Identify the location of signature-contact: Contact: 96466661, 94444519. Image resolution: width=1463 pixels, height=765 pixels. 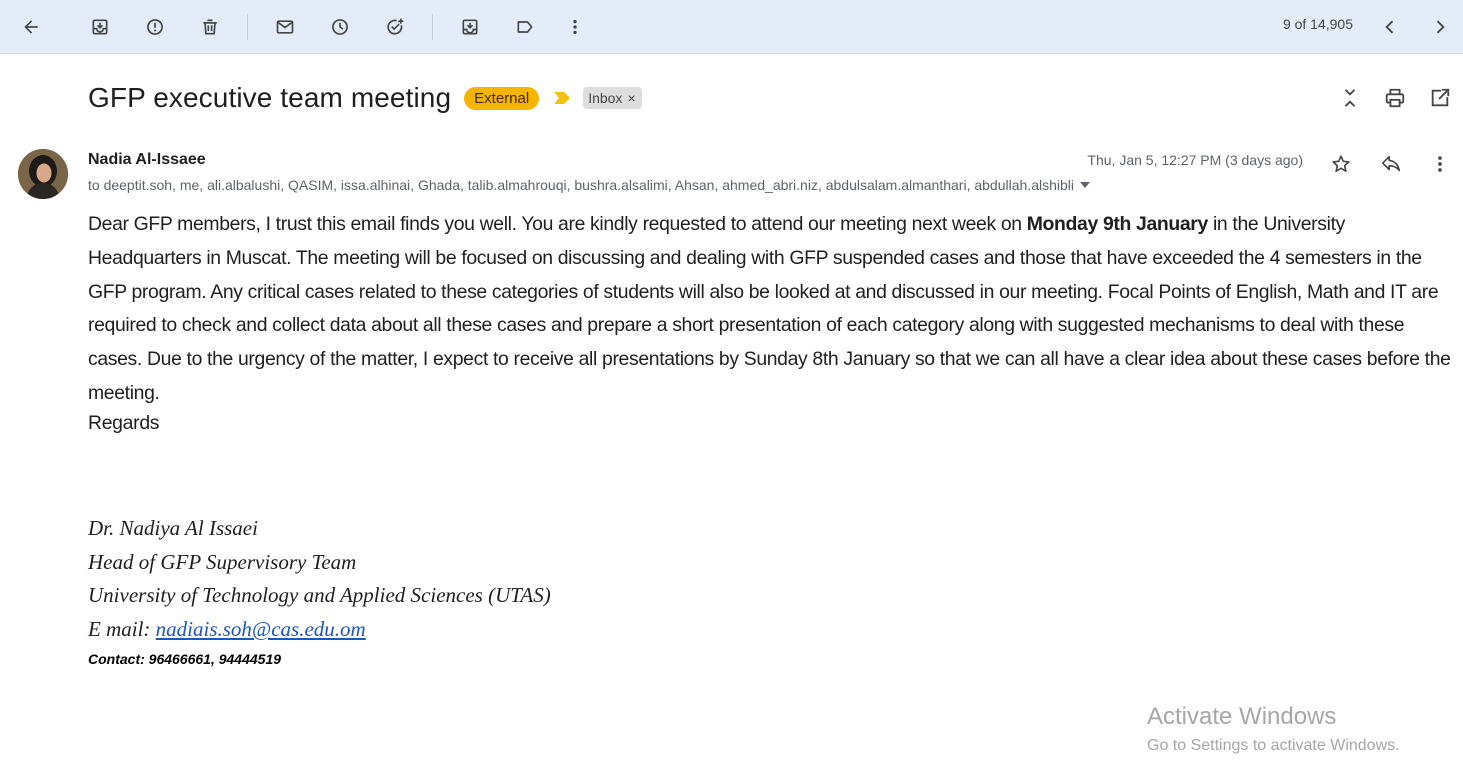
(185, 659).